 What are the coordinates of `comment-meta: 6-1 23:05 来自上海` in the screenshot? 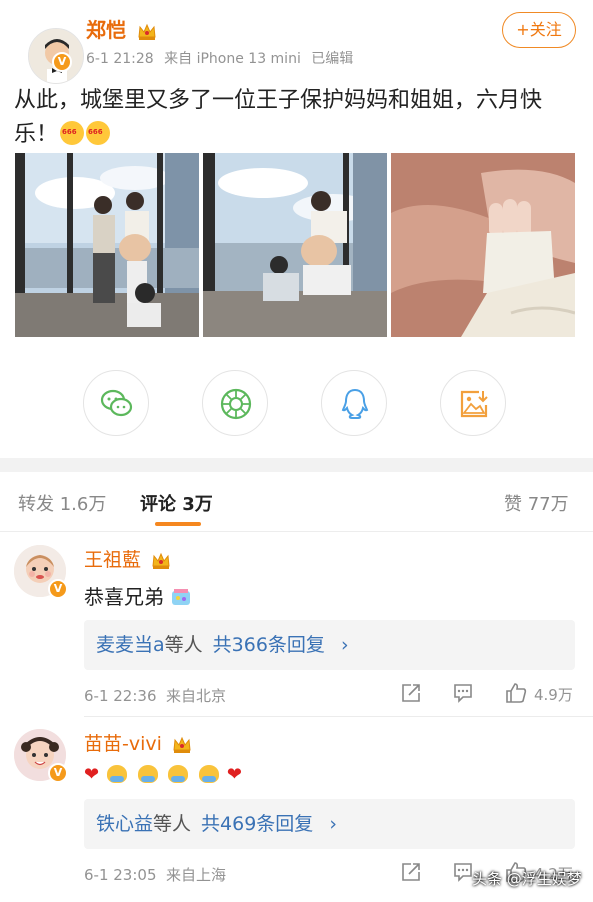 It's located at (155, 875).